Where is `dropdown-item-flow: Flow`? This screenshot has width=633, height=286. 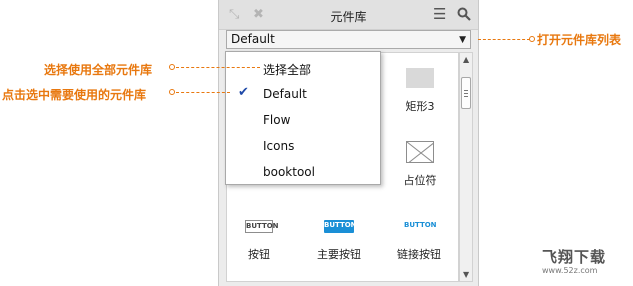
dropdown-item-flow: Flow is located at coordinates (276, 120).